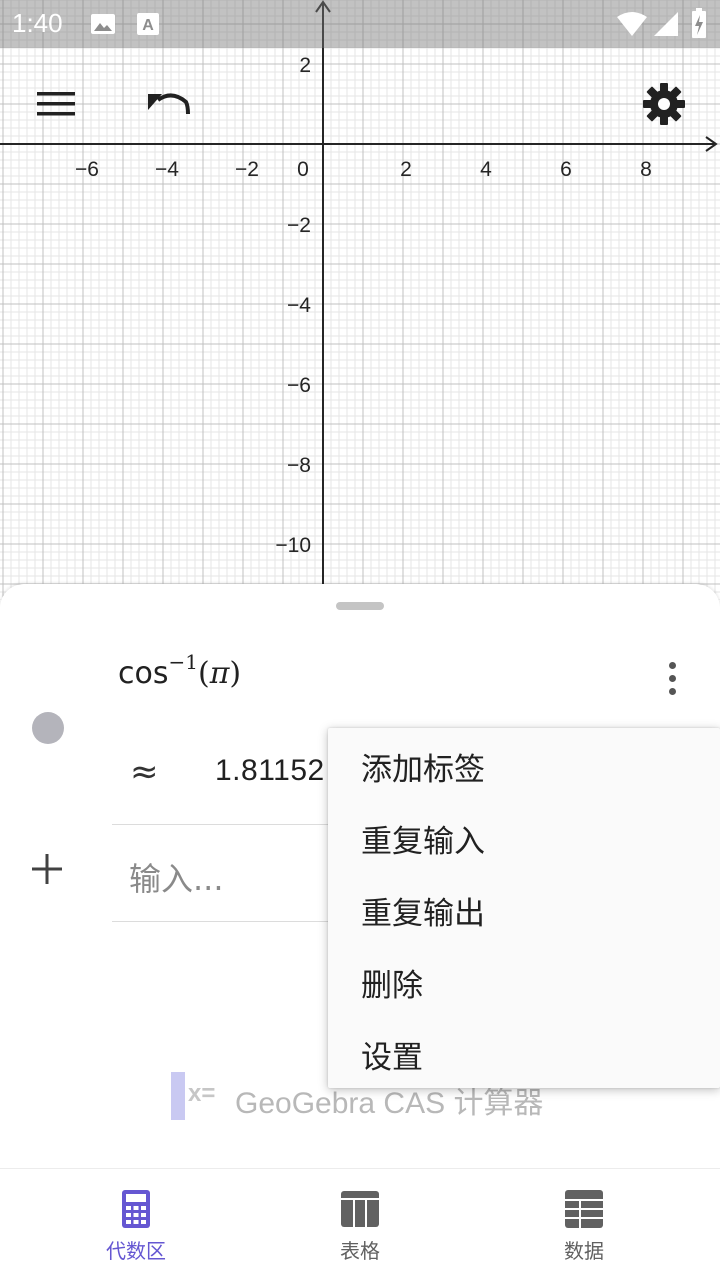 This screenshot has height=1280, width=720. What do you see at coordinates (584, 1251) in the screenshot?
I see `tab-data-label: 数据` at bounding box center [584, 1251].